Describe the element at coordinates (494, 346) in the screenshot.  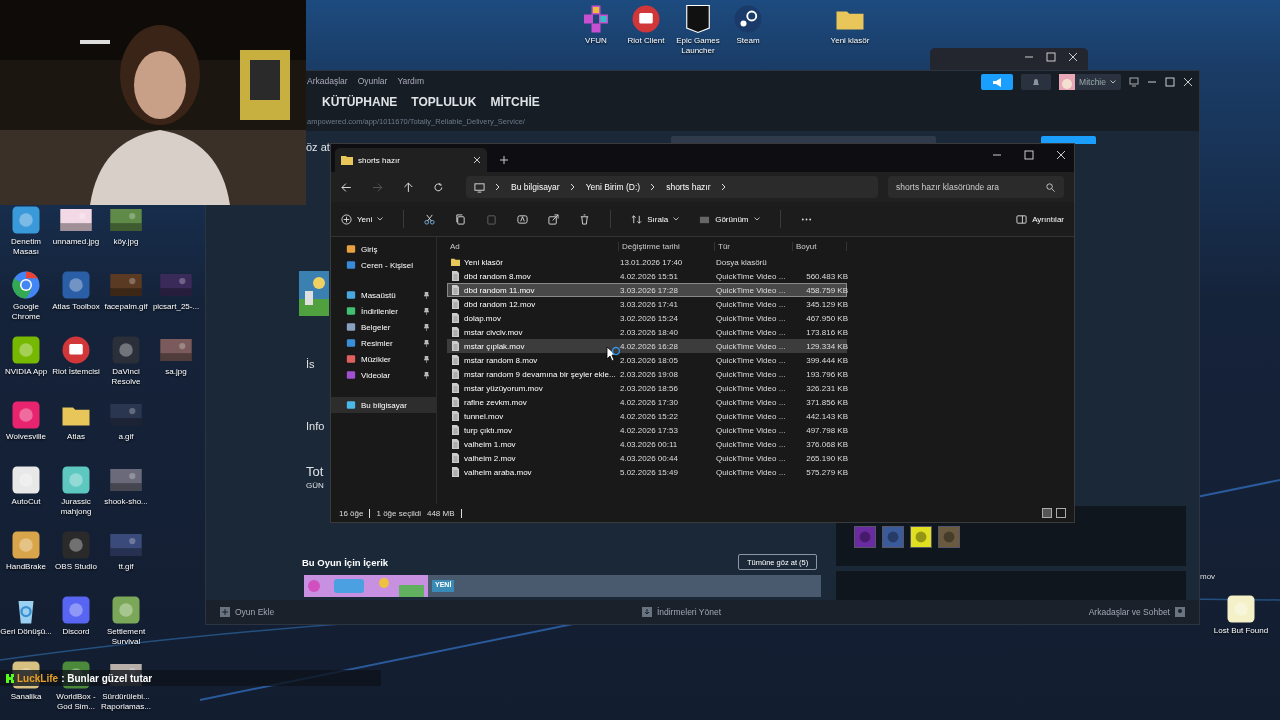
I see `file-name: mstar çıplak.mov` at that location.